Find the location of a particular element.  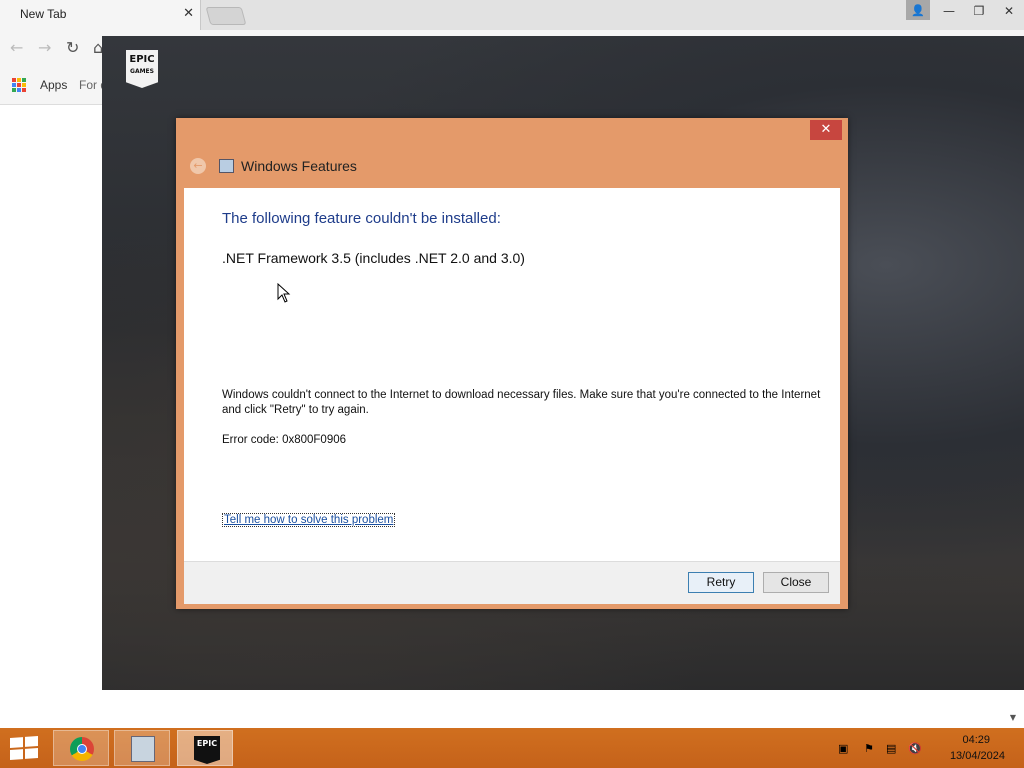

chrome-icon is located at coordinates (82, 749).